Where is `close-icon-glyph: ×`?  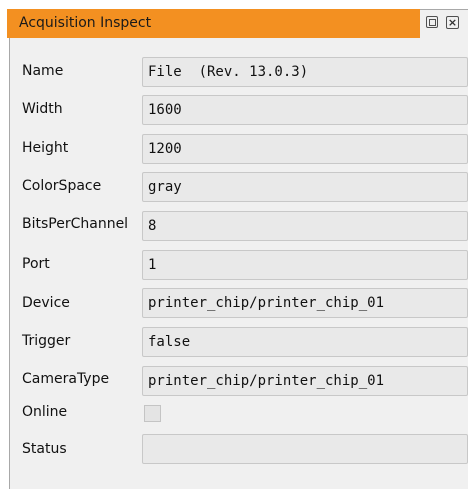
close-icon-glyph: × is located at coordinates (452, 22).